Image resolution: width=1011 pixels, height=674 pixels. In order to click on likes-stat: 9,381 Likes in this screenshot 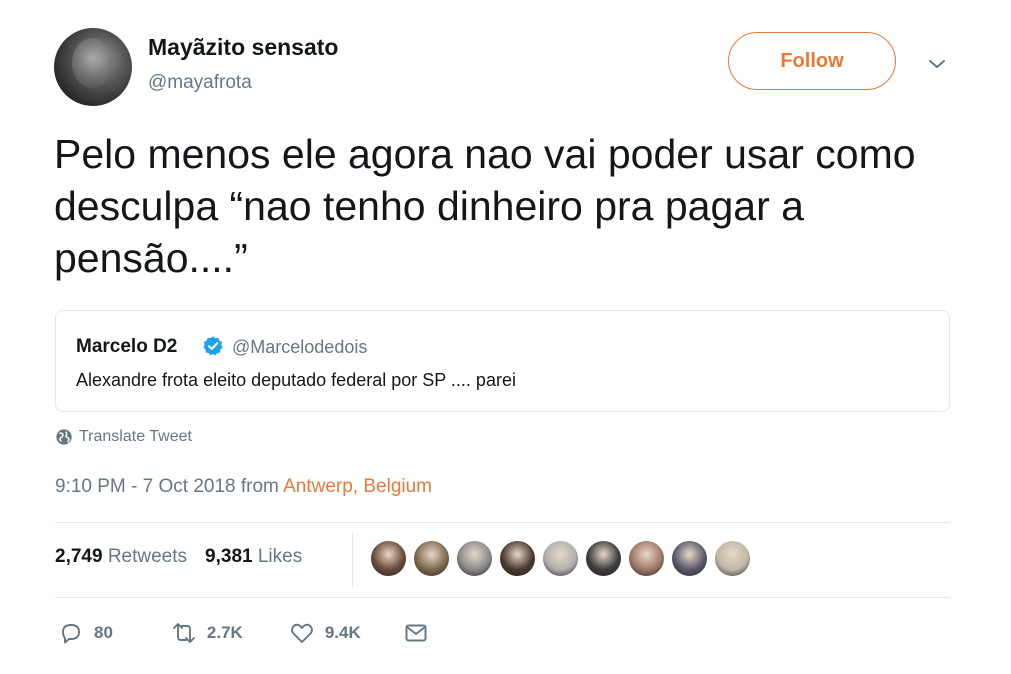, I will do `click(253, 557)`.